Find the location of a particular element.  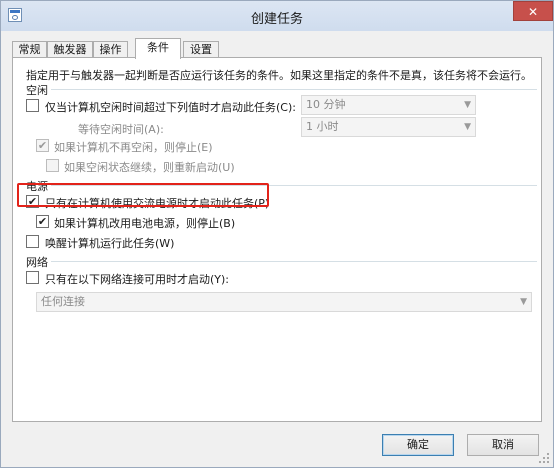

stop-if-not-idle-checkbox: ✔ is located at coordinates (42, 145).